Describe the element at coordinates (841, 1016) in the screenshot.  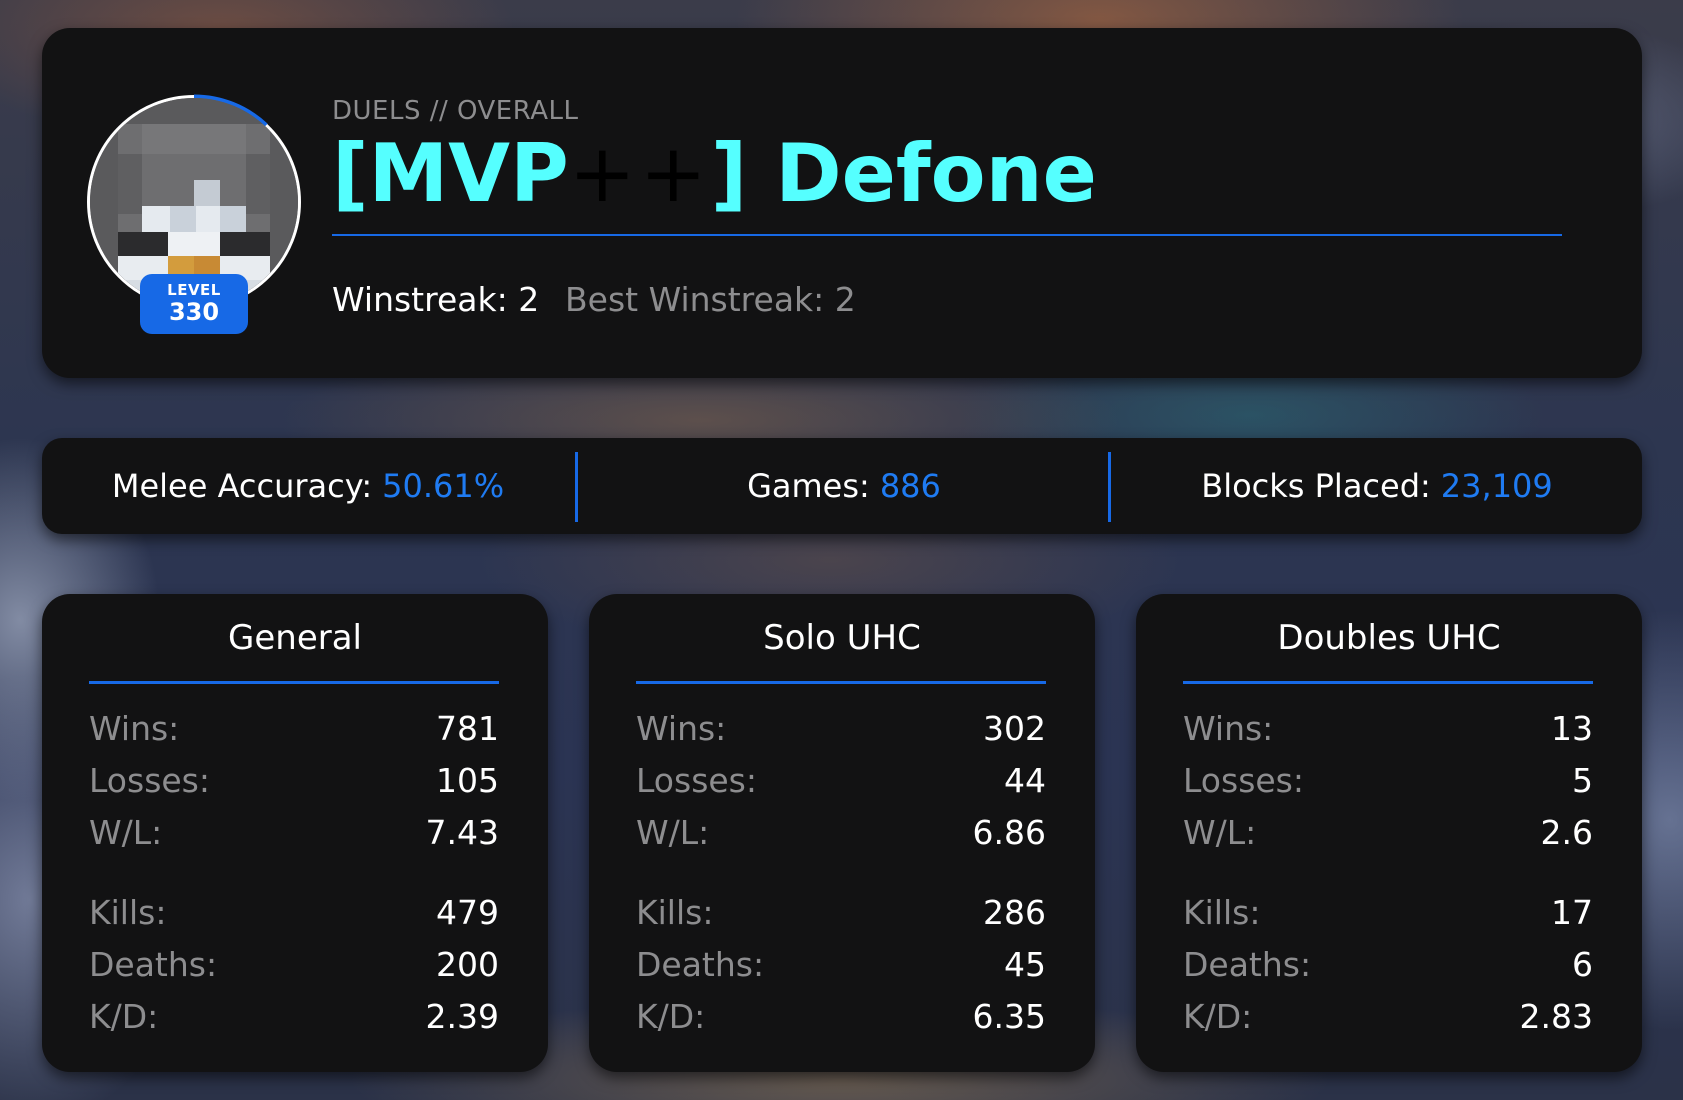
I see `stat-row-kd: K/D: 6.35` at that location.